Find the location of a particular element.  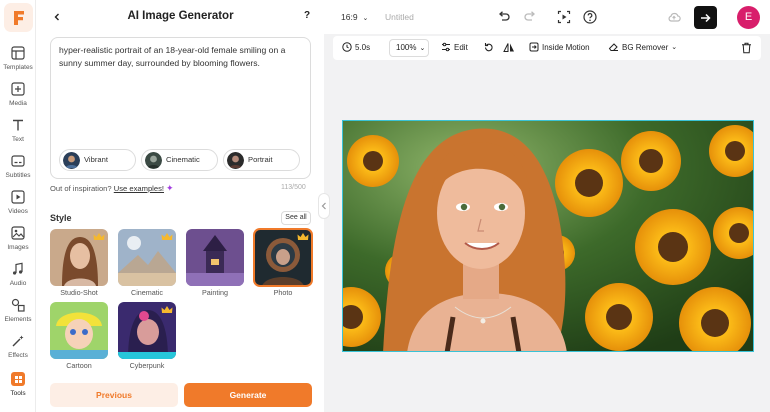

style-card-cartoon: Cartoon is located at coordinates (79, 337).